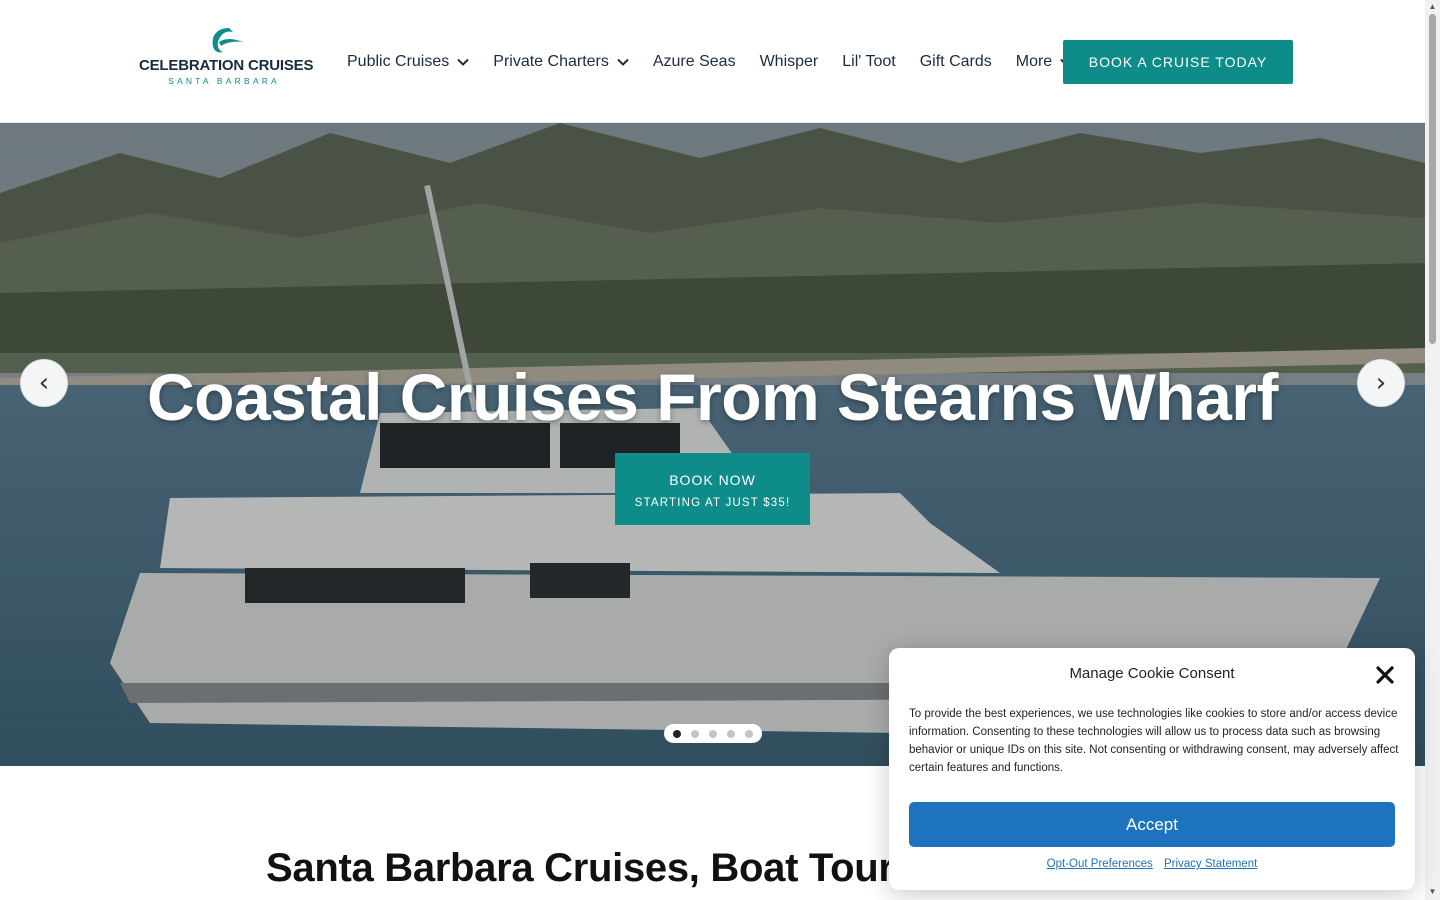 This screenshot has width=1440, height=900. I want to click on nav-label: Public Cruises, so click(398, 61).